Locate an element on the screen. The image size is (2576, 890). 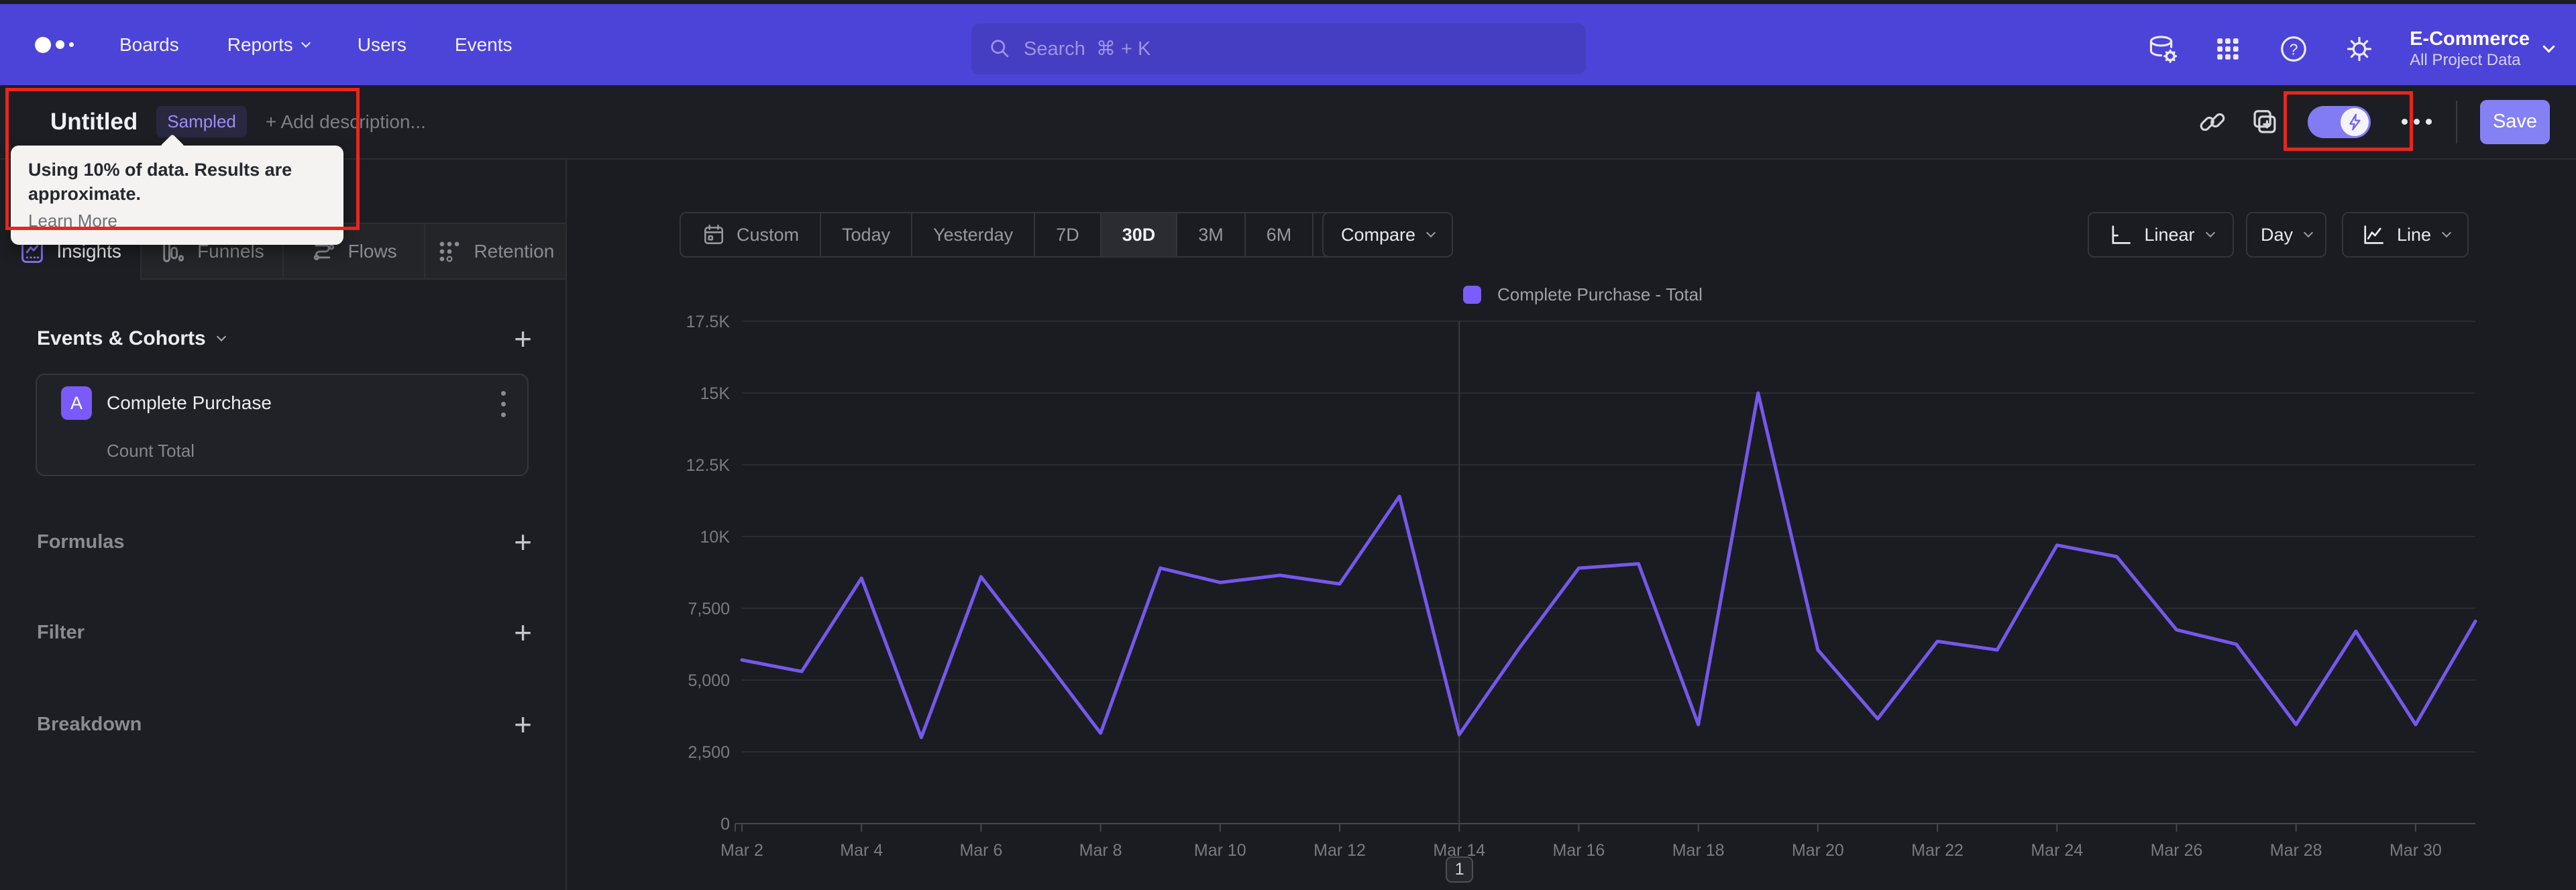
svg-text: Mar 26 is located at coordinates (2177, 850).